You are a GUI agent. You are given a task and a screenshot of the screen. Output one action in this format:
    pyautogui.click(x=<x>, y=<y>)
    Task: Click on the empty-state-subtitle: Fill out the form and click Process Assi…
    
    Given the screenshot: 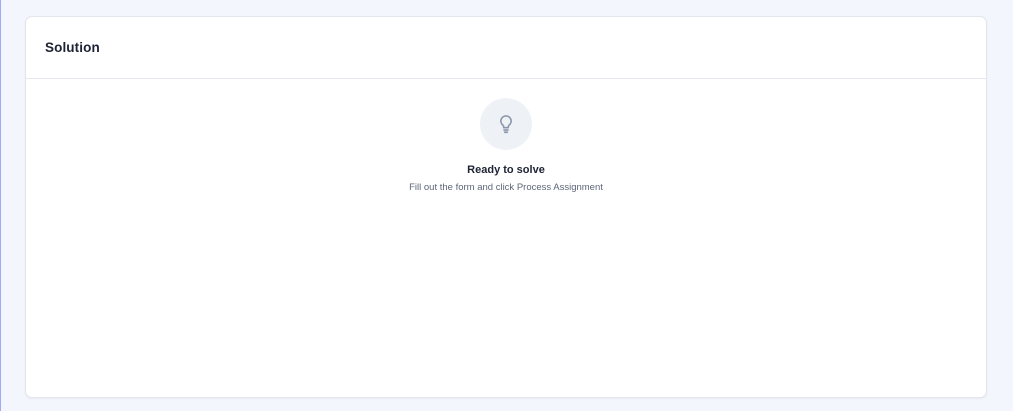 What is the action you would take?
    pyautogui.click(x=506, y=187)
    